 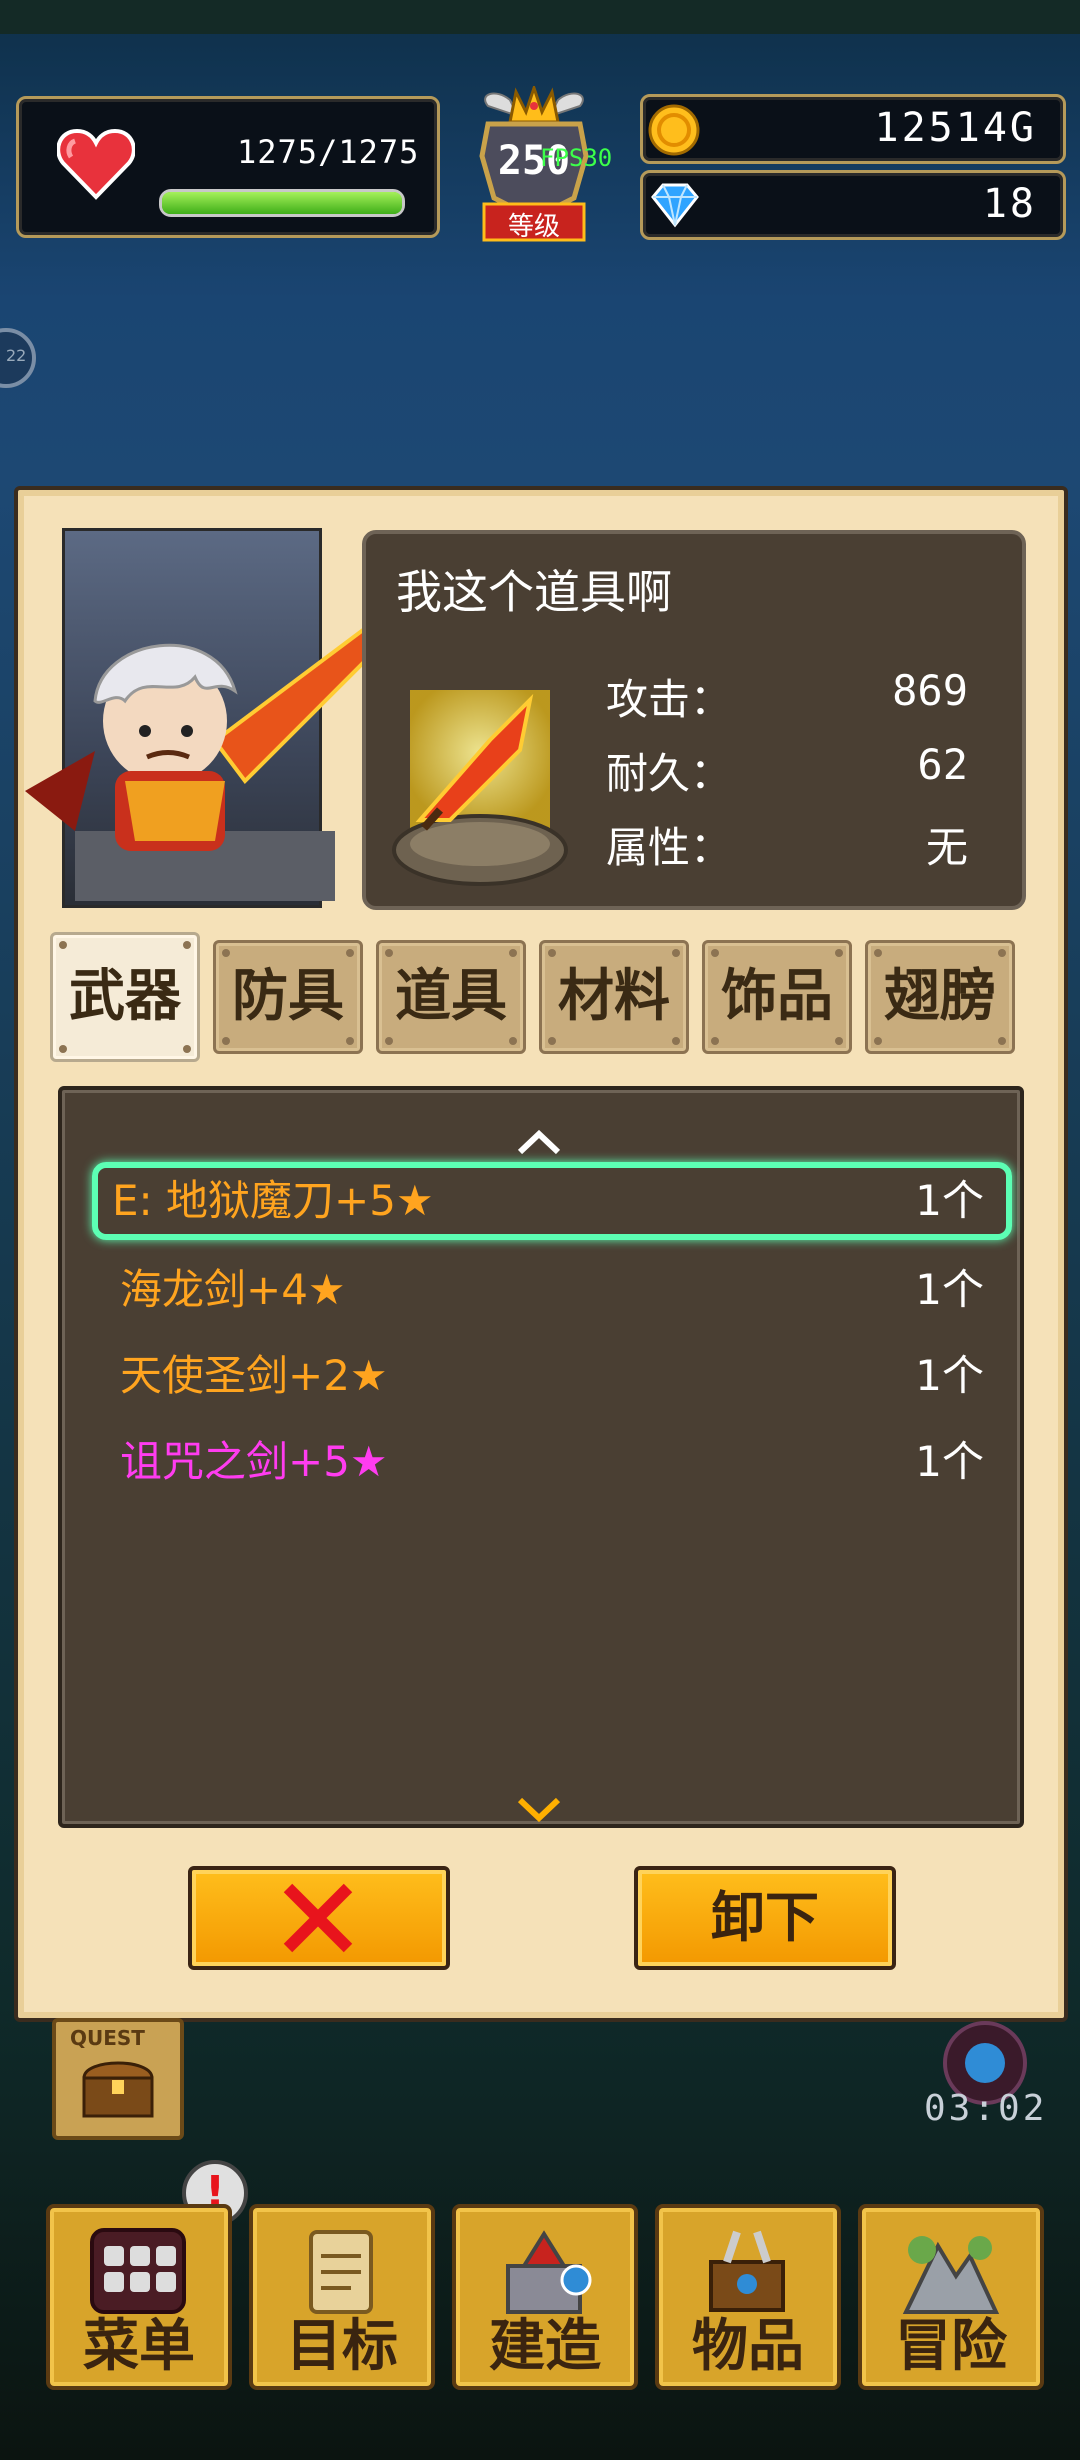 I want to click on nav-label: 目标, so click(x=342, y=2346).